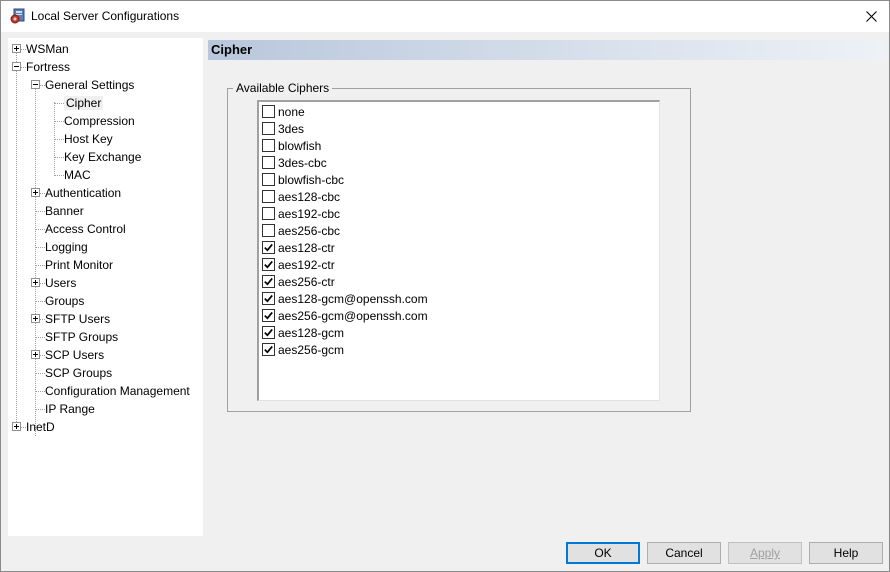  I want to click on cipher-item: aes256-cbc, so click(301, 230).